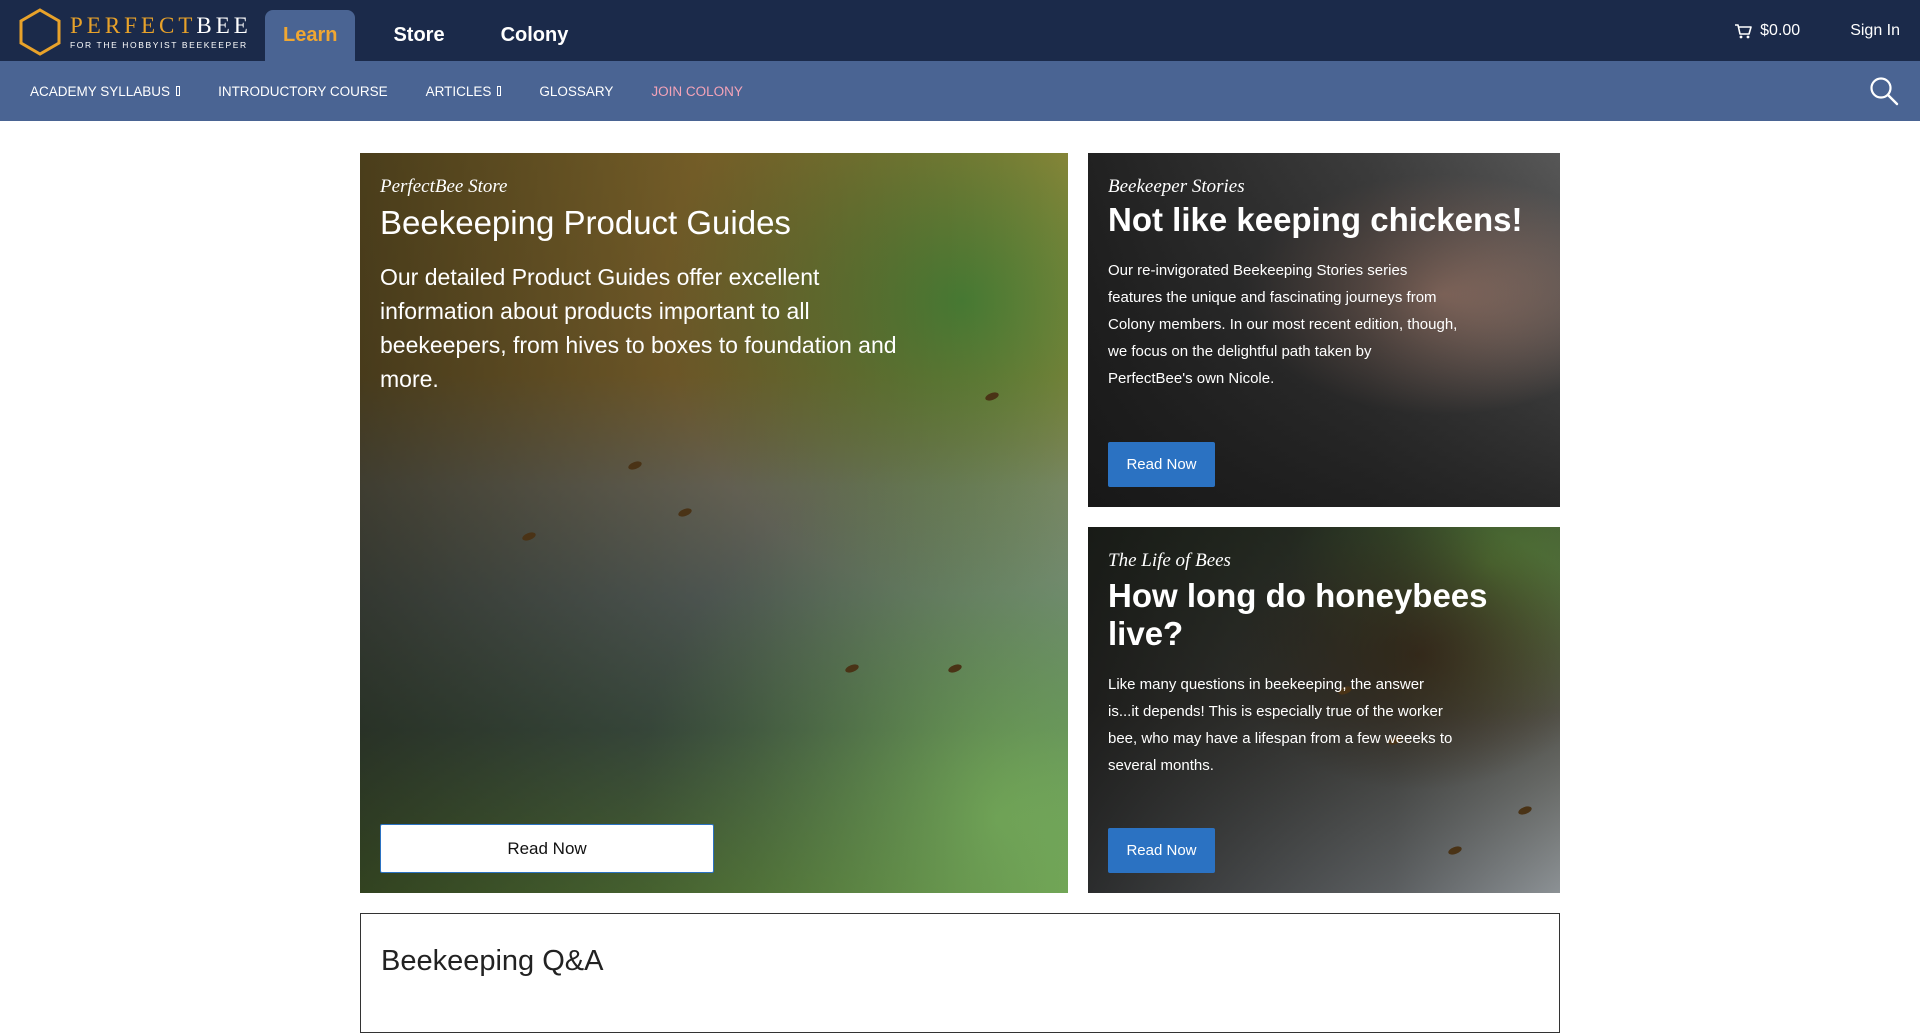 This screenshot has width=1920, height=1033. I want to click on subnav-label: GLOSSARY, so click(576, 91).